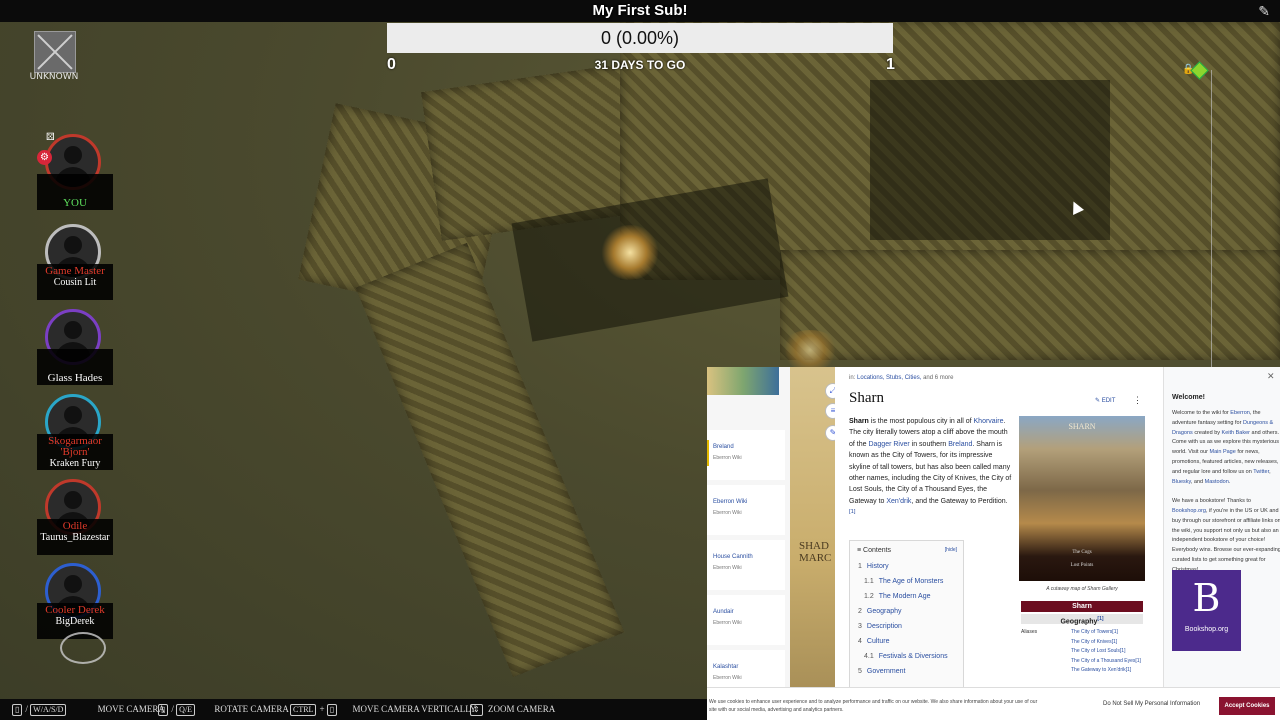  I want to click on player-nameplate: Skogarmaor 'Bjorn' Kraken Fury, so click(75, 452).